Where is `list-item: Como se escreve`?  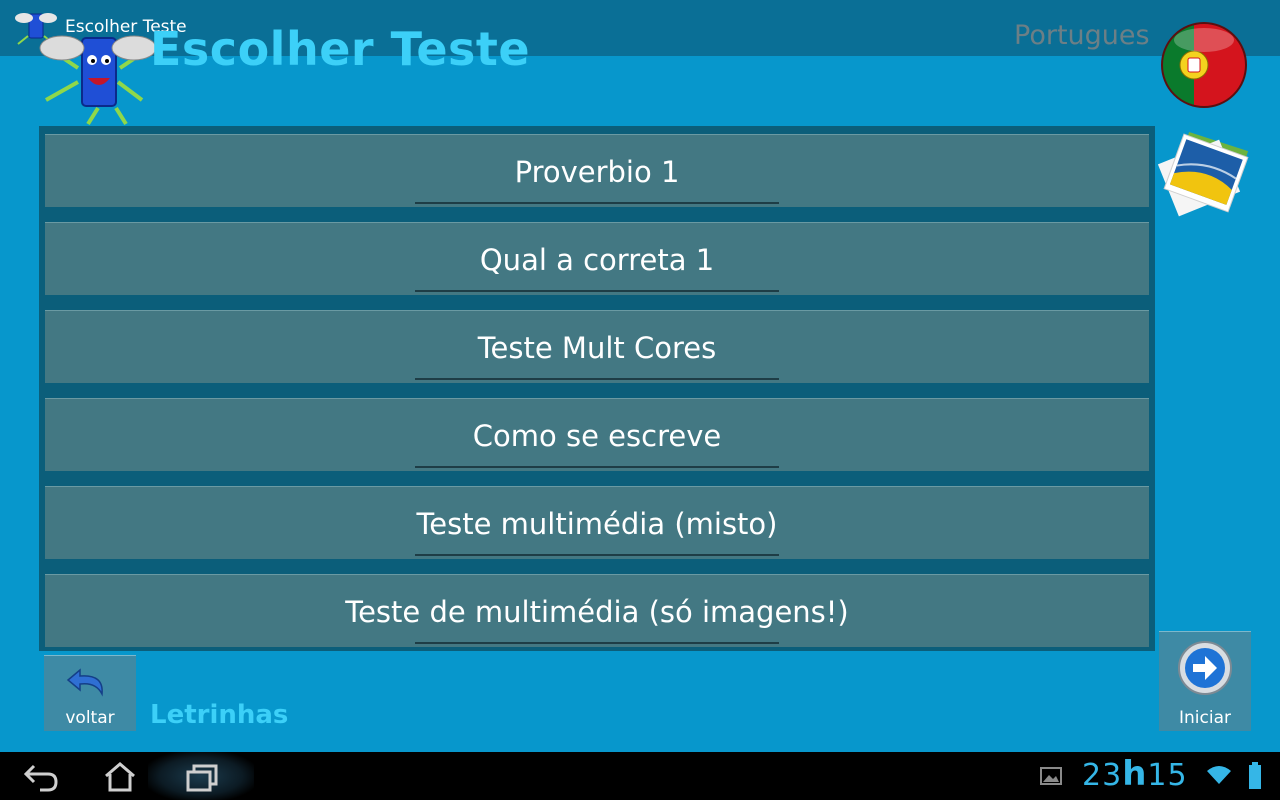 list-item: Como se escreve is located at coordinates (597, 434).